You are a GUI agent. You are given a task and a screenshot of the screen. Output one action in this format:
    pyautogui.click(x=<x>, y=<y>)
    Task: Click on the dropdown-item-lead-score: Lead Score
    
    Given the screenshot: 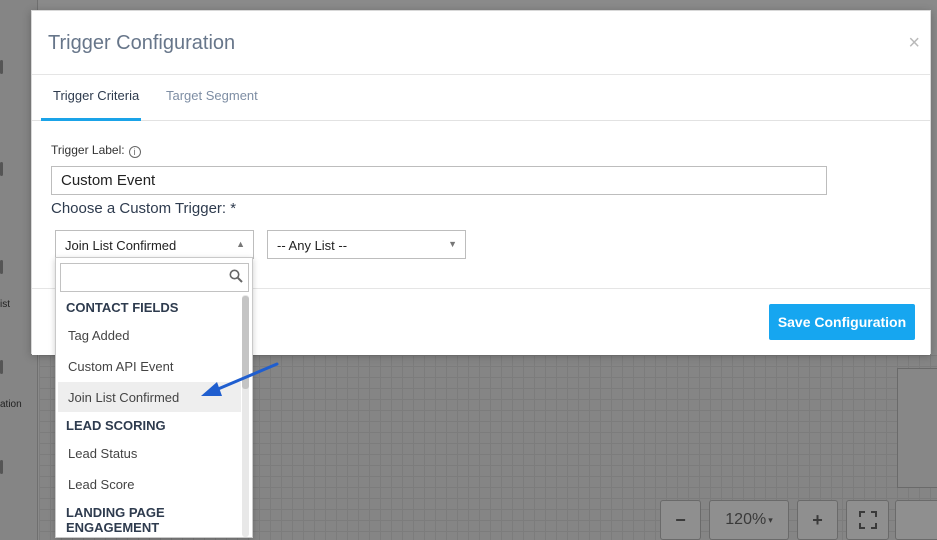 What is the action you would take?
    pyautogui.click(x=149, y=484)
    